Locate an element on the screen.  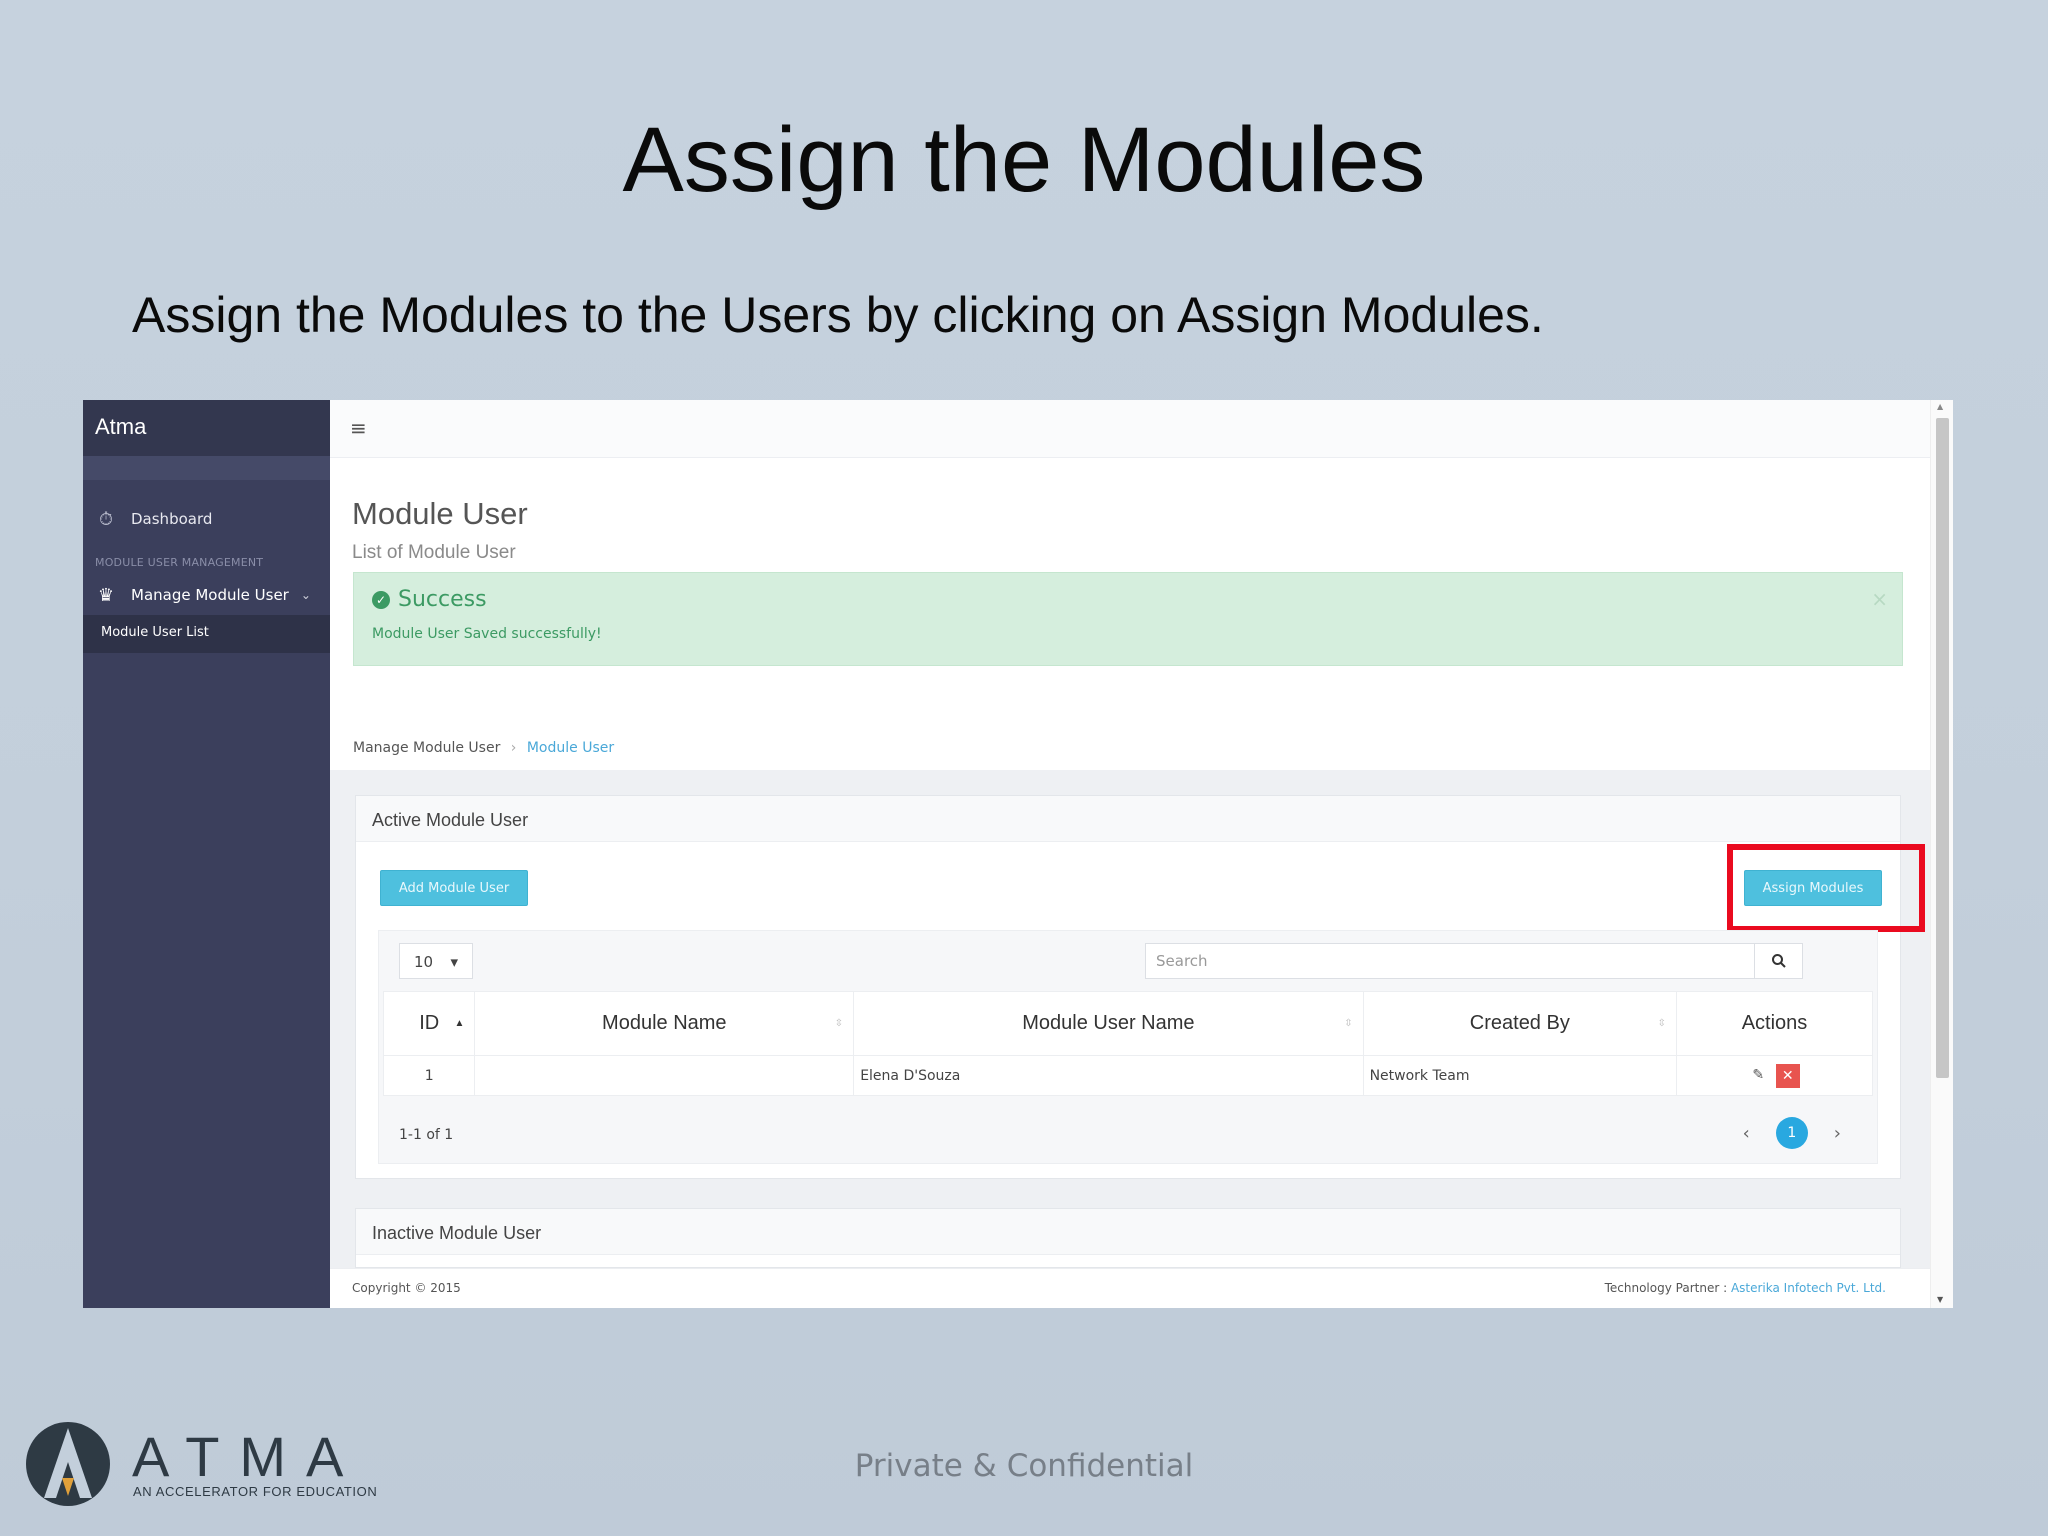
page-header: Module User List of Module User is located at coordinates (1130, 530).